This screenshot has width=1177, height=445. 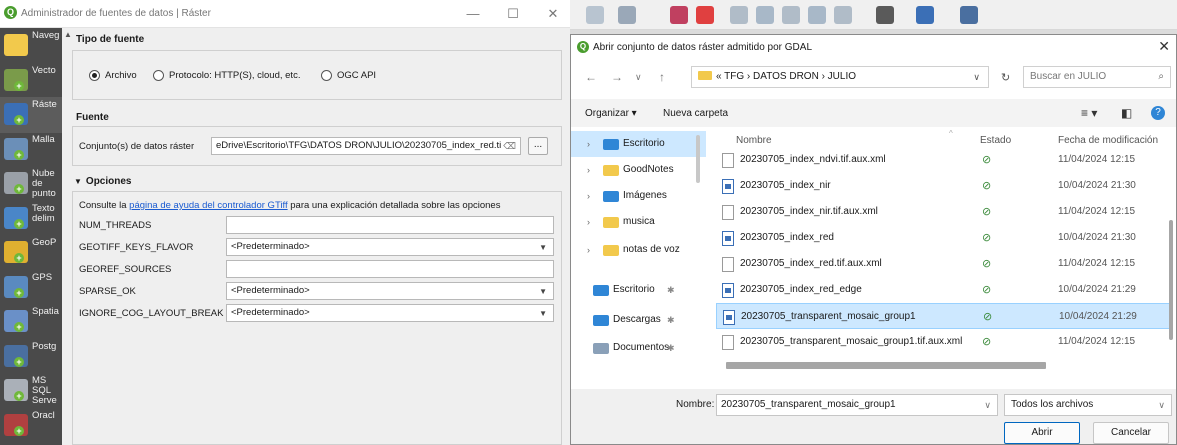 What do you see at coordinates (1164, 46) in the screenshot?
I see `dialog-close-button: ✕` at bounding box center [1164, 46].